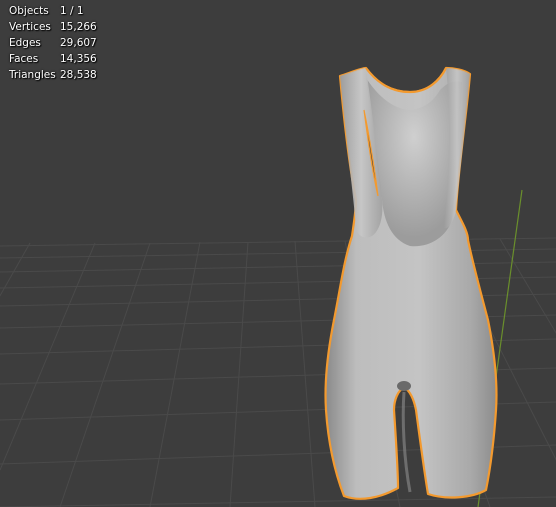 The image size is (556, 507). What do you see at coordinates (78, 43) in the screenshot?
I see `stat-value: 29,607` at bounding box center [78, 43].